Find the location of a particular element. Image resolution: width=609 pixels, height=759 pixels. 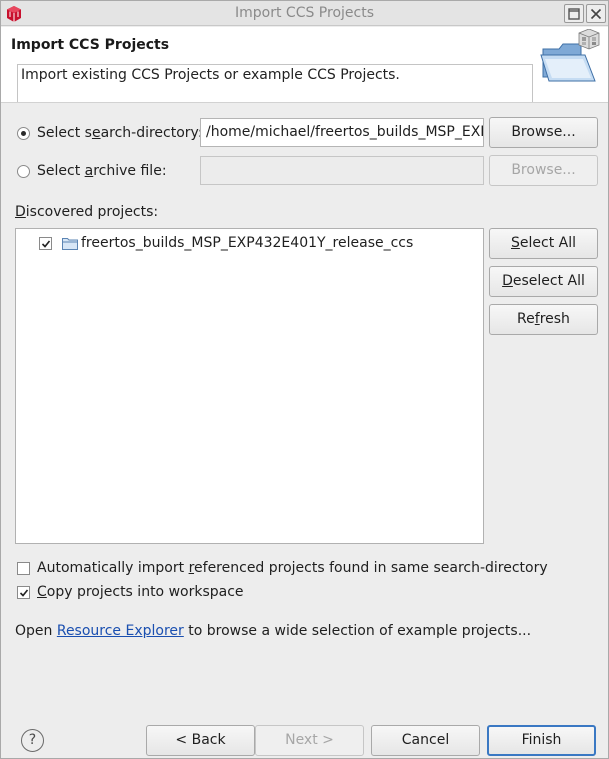

window-title: Import CCS Projects is located at coordinates (304, 13).